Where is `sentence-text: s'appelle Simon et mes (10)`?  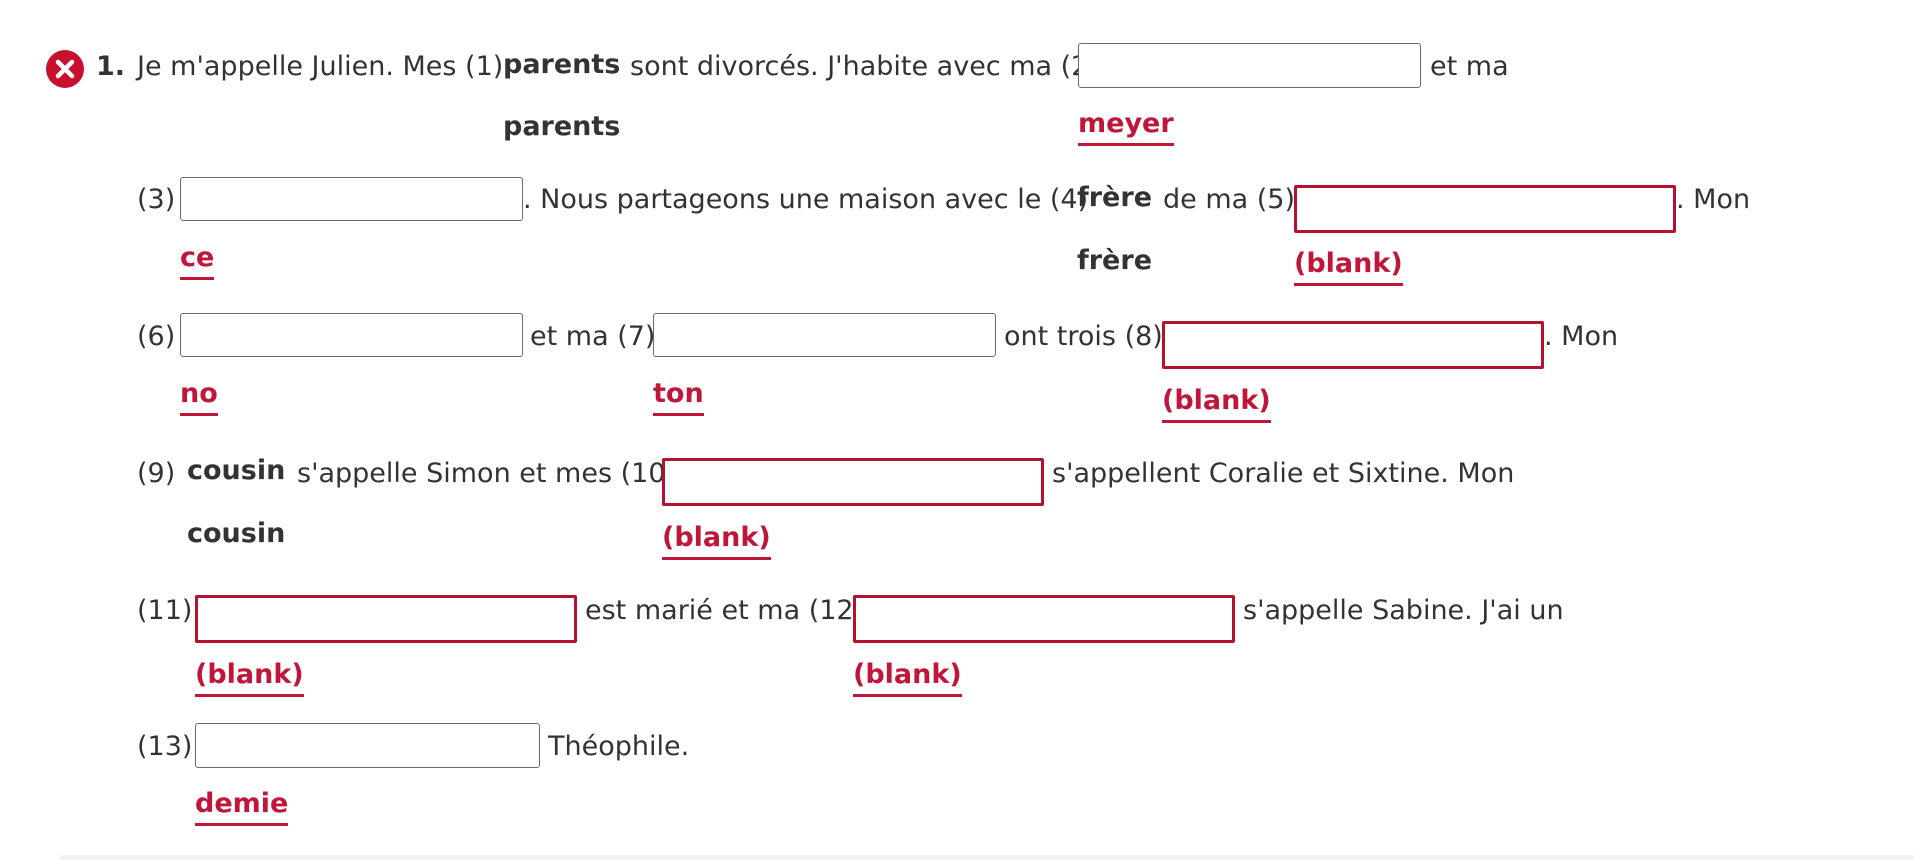 sentence-text: s'appelle Simon et mes (10) is located at coordinates (487, 473).